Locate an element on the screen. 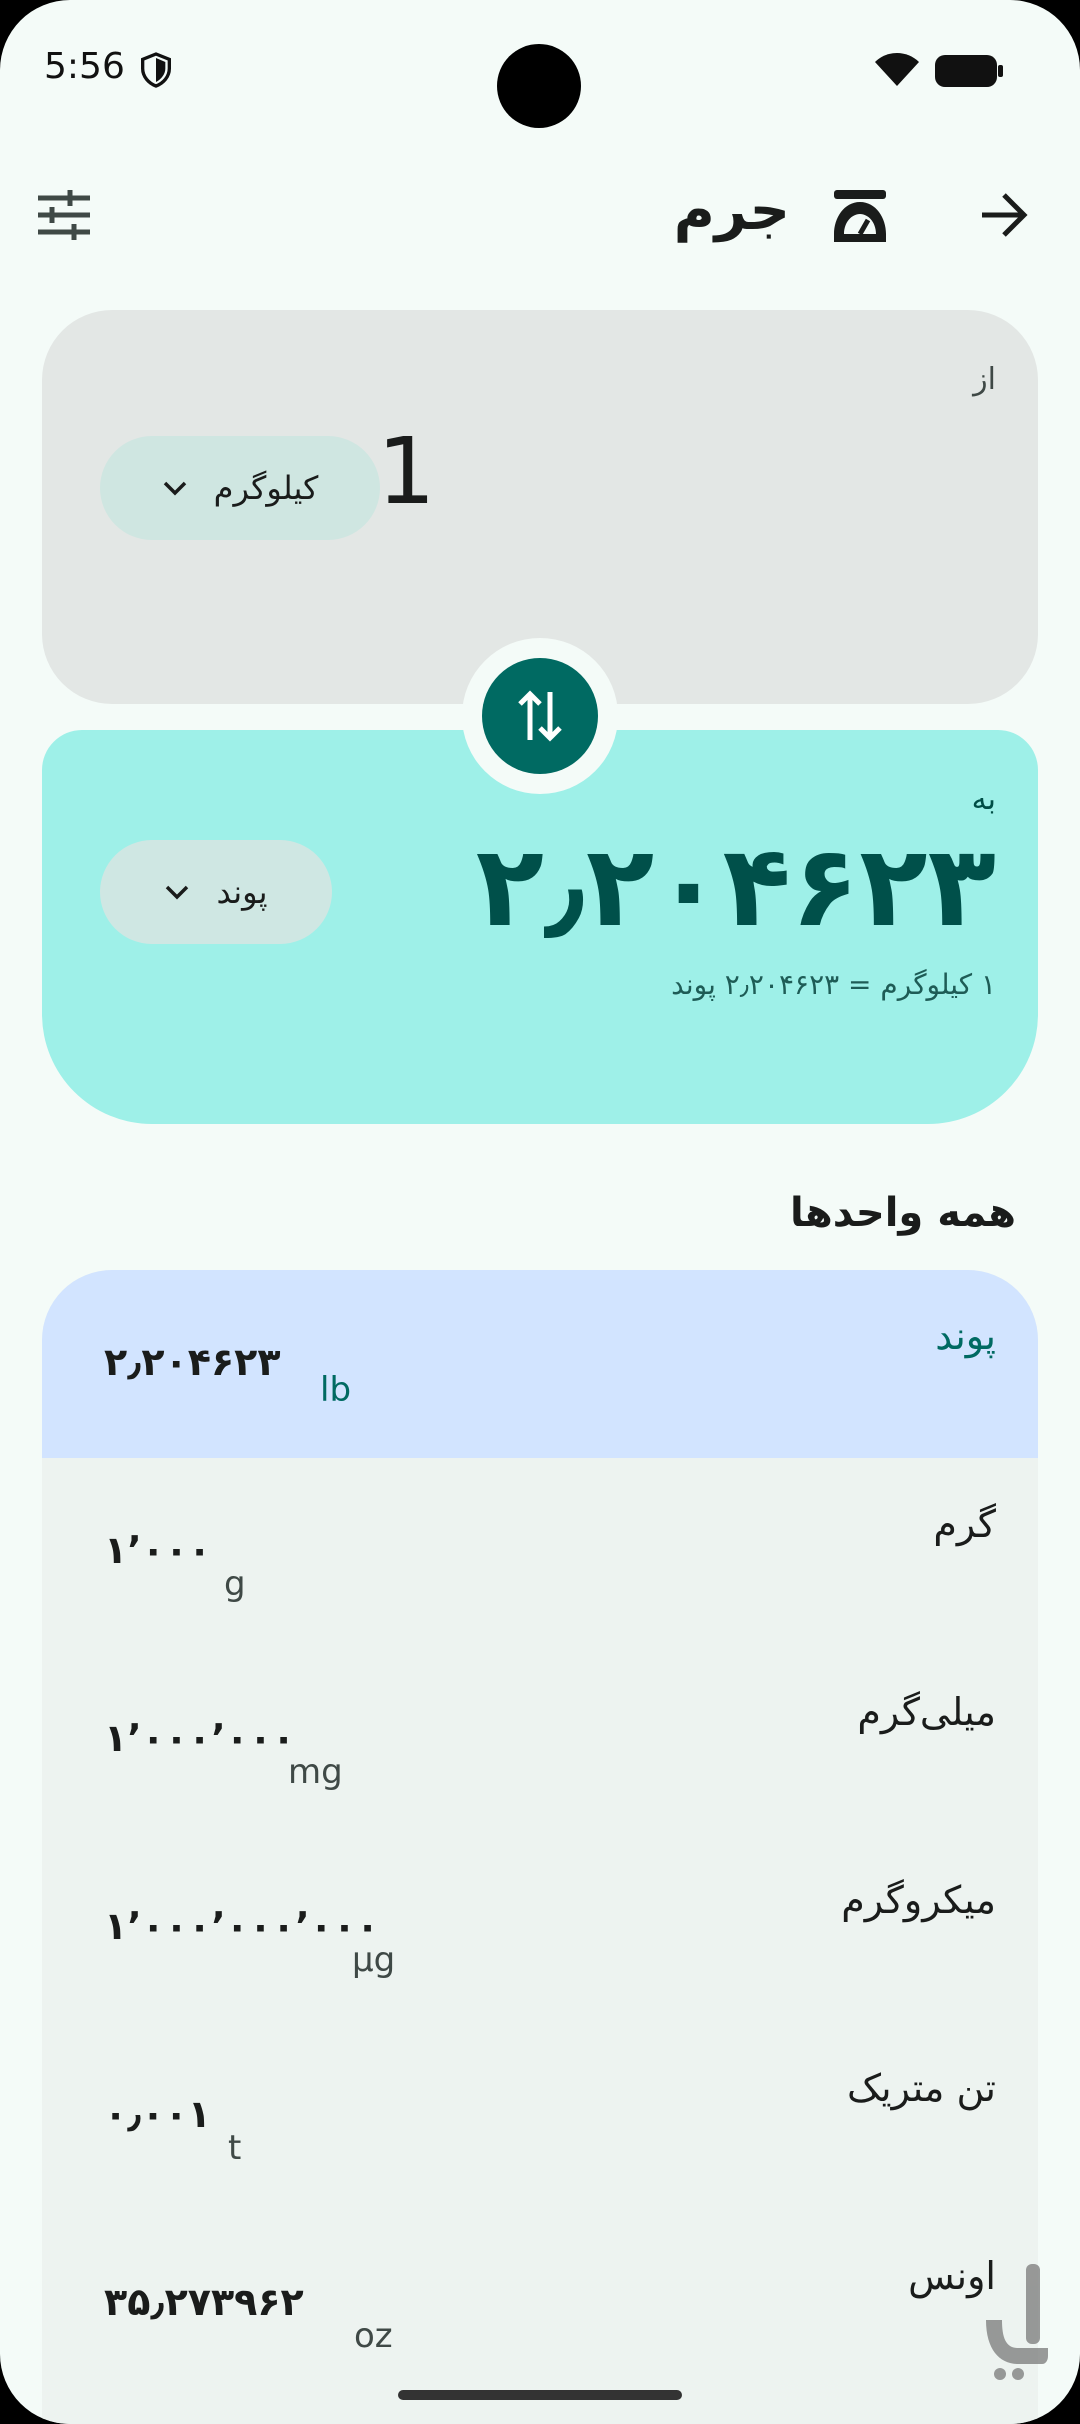  status-bar: 5:56 is located at coordinates (540, 70).